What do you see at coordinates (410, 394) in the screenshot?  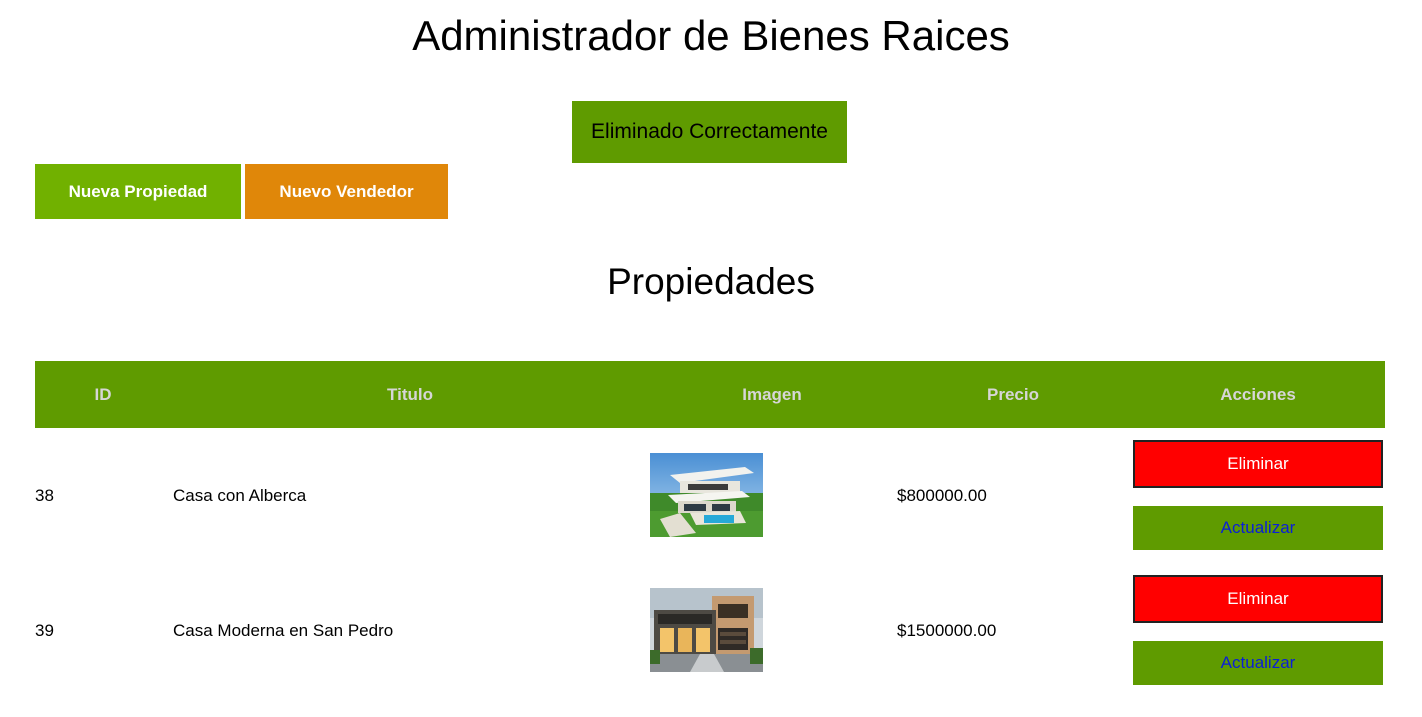 I see `column-header-titulo: Titulo` at bounding box center [410, 394].